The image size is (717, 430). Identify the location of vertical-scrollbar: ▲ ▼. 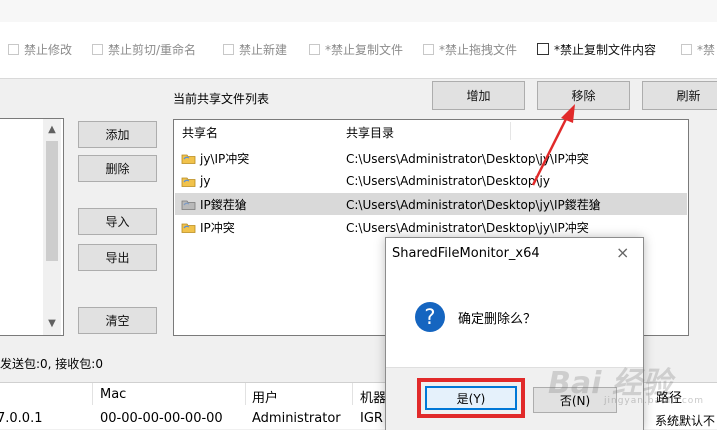
(52, 227).